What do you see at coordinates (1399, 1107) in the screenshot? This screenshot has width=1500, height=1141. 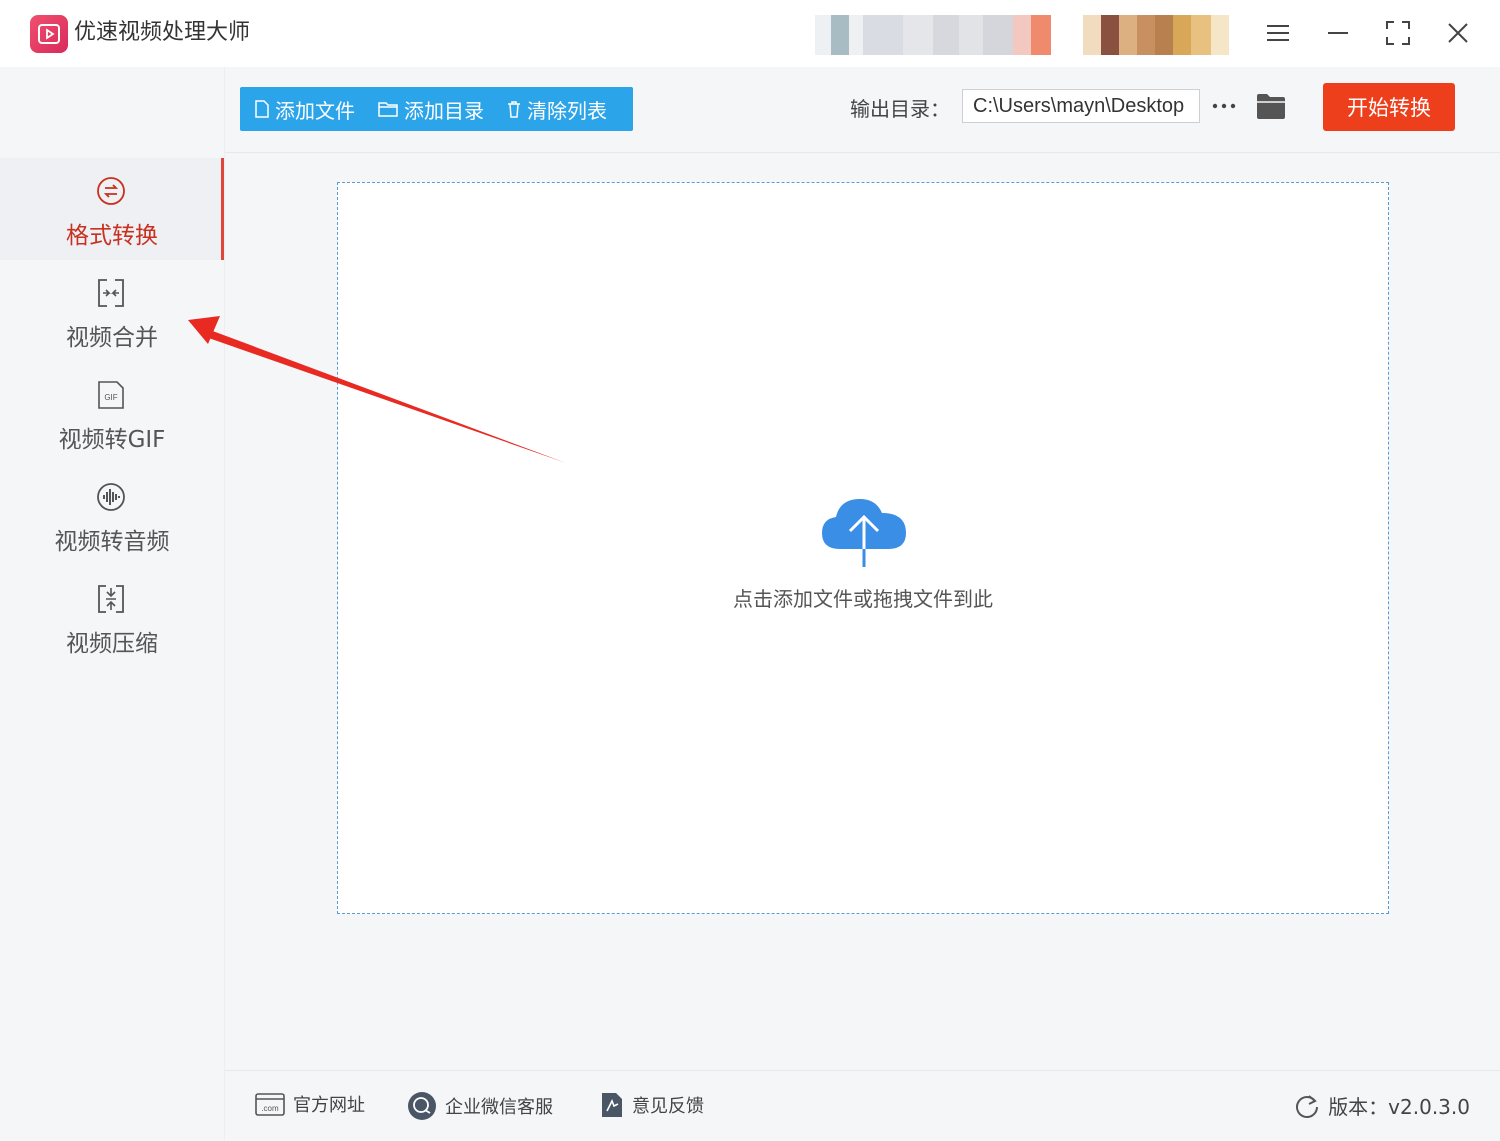 I see `version-label: 版本：v2.0.3.0` at bounding box center [1399, 1107].